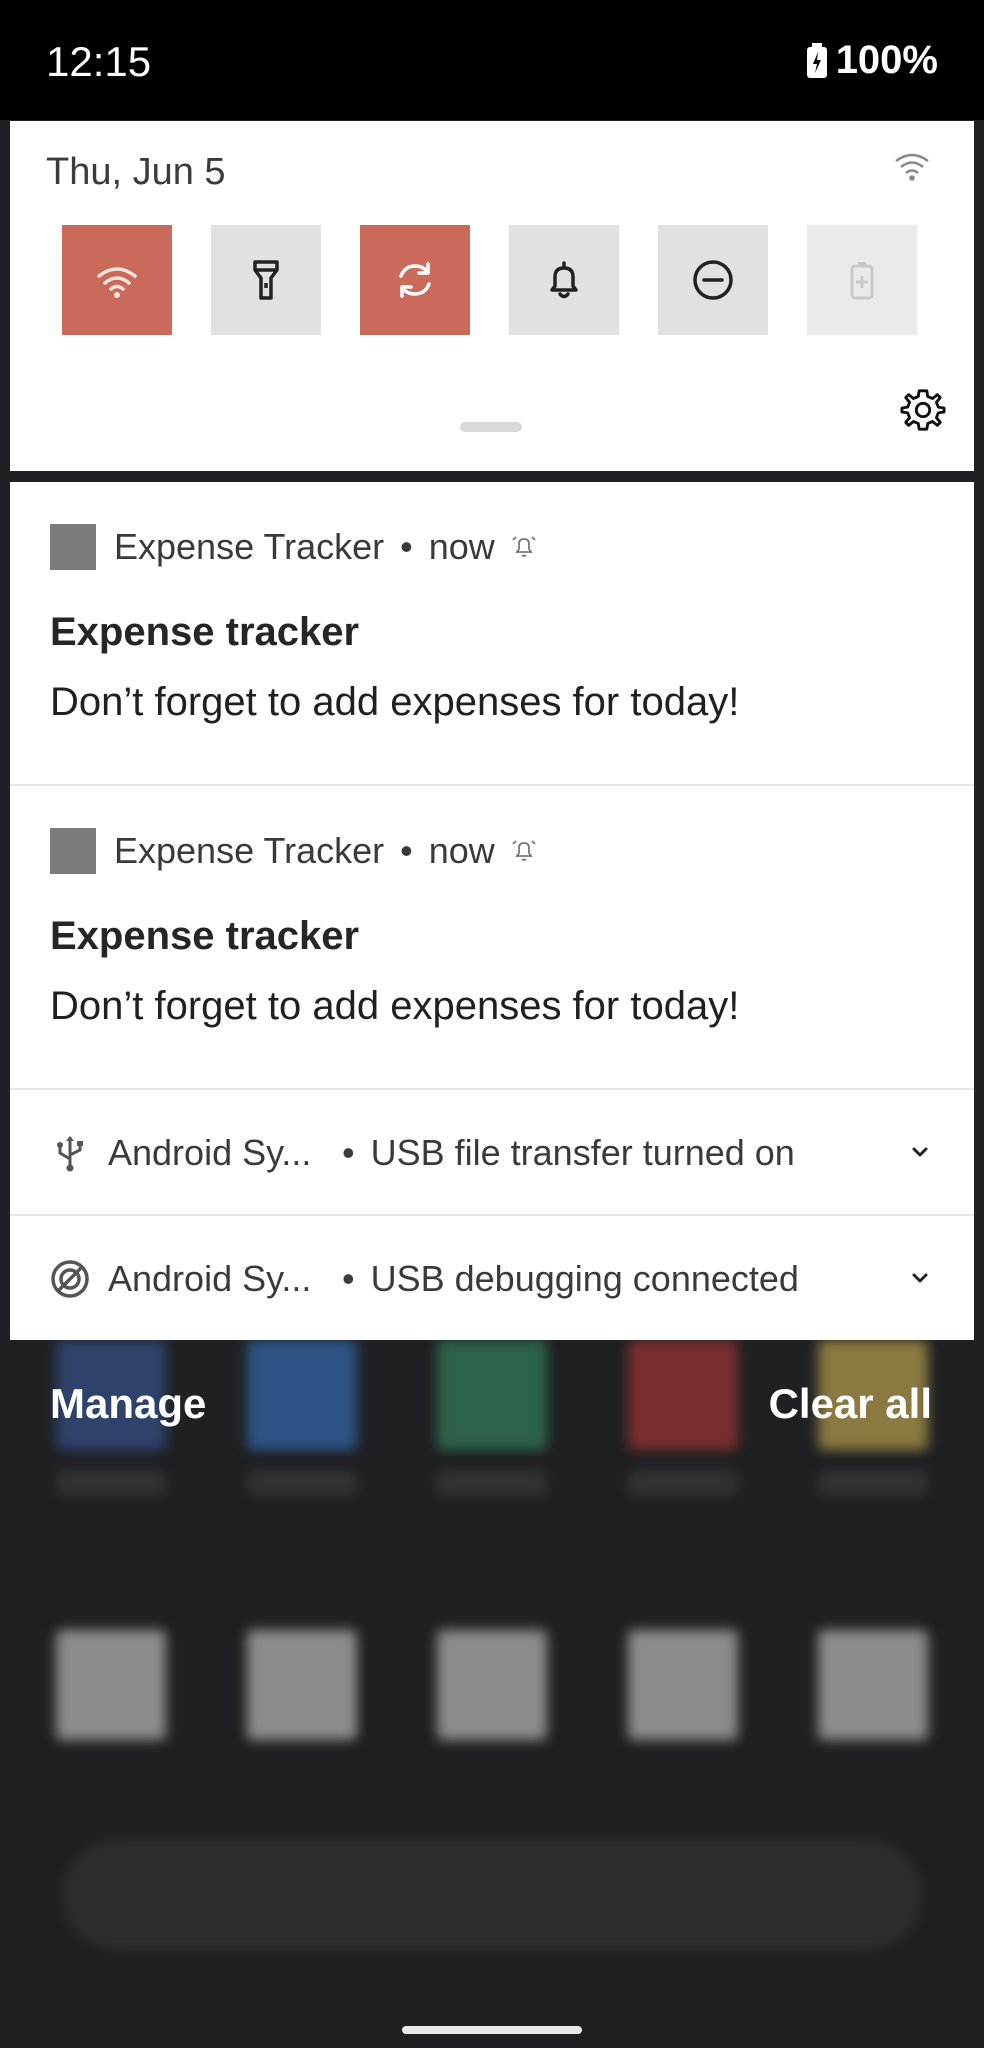  I want to click on sound-tile, so click(564, 280).